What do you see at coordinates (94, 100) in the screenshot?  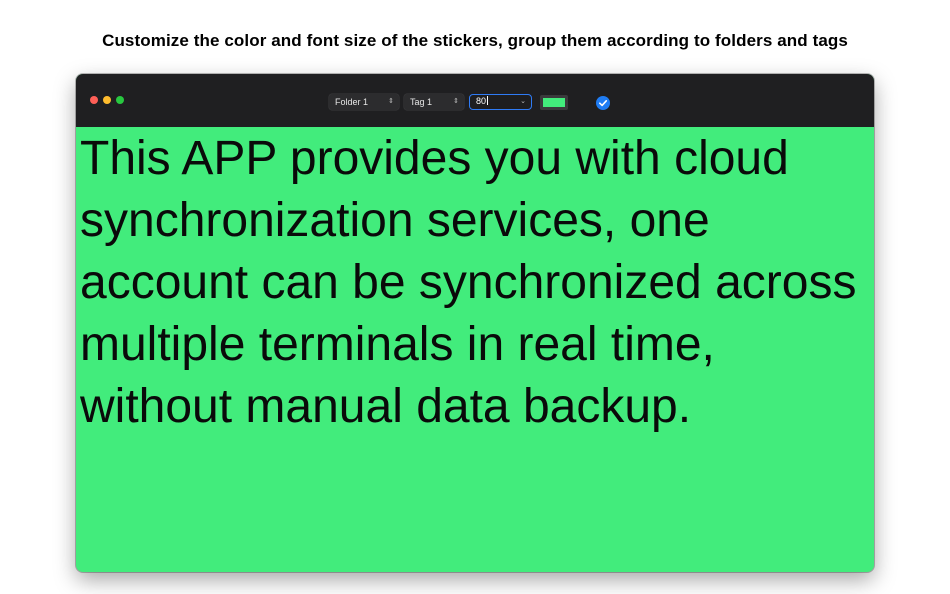 I see `close-window-button` at bounding box center [94, 100].